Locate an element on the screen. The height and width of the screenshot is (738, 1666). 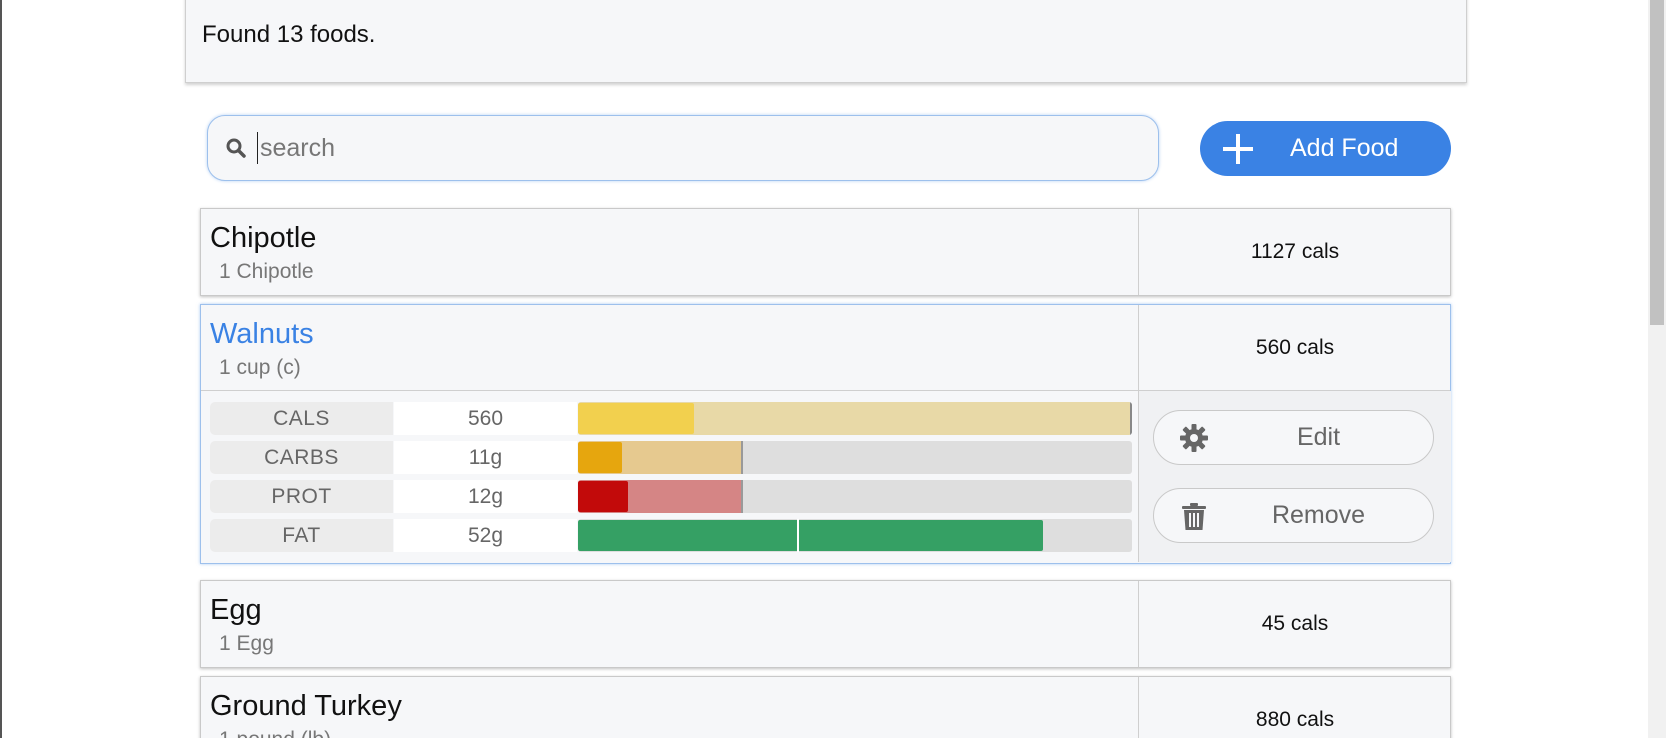
food-name: Chipotle is located at coordinates (263, 238).